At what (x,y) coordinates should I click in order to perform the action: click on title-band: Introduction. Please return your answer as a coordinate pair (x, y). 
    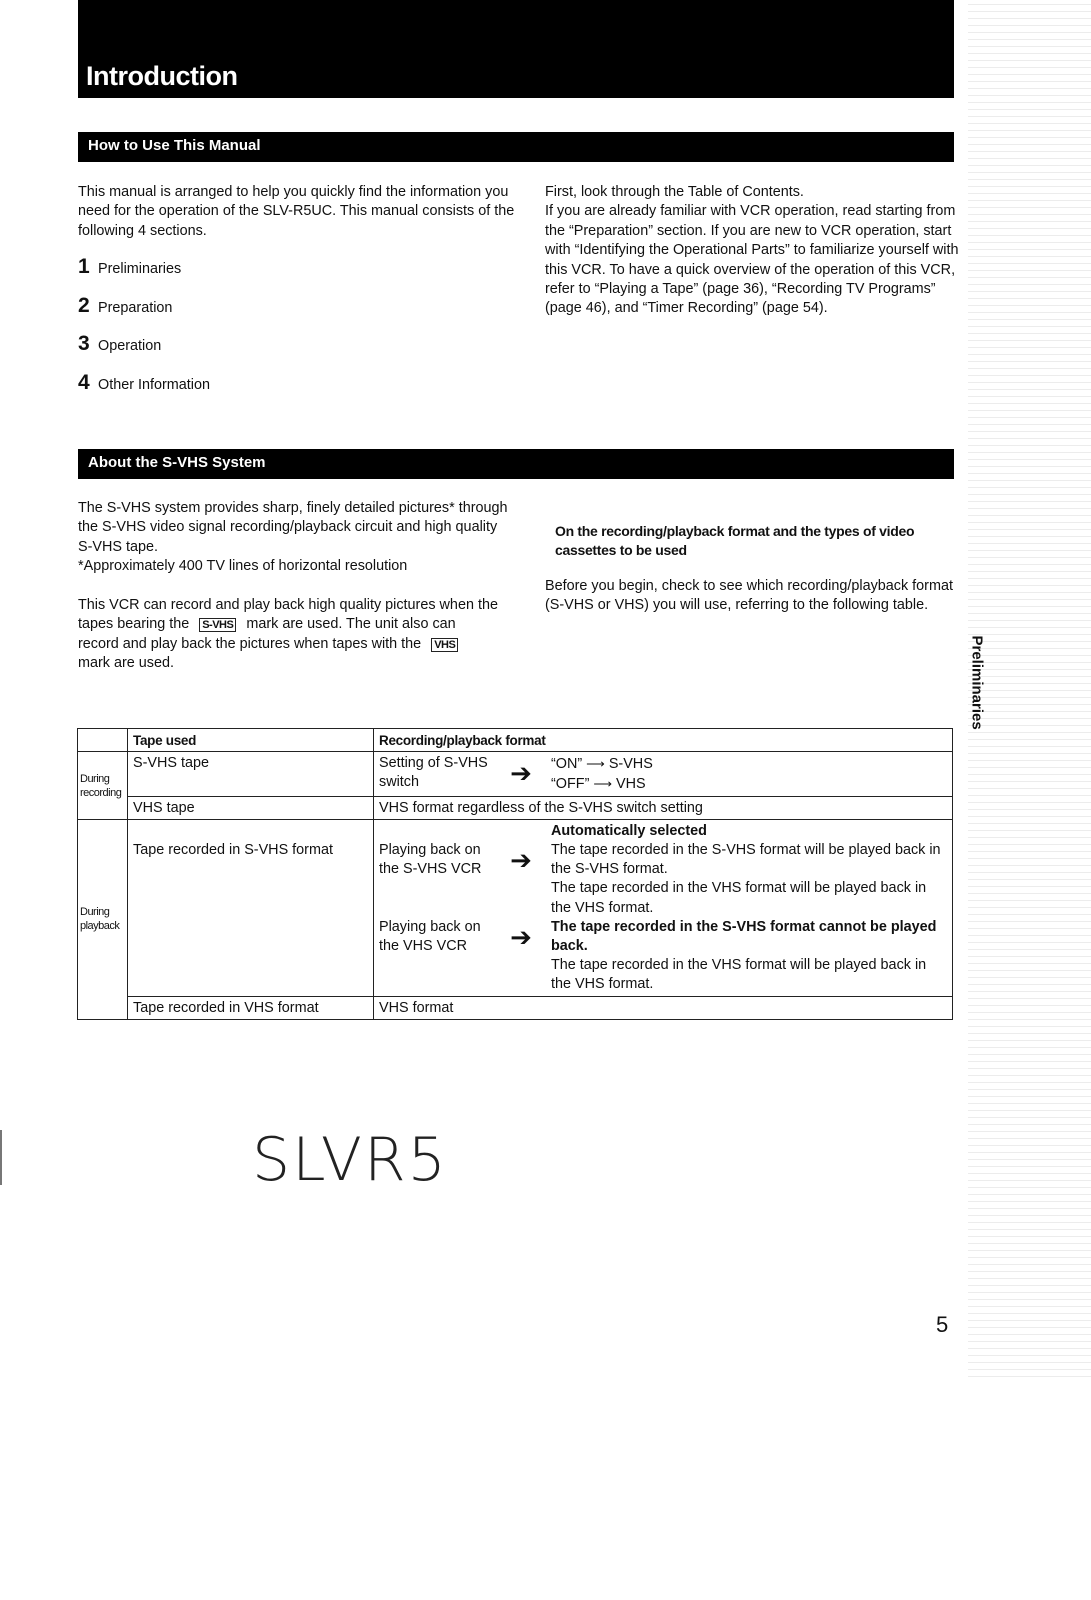
    Looking at the image, I should click on (516, 49).